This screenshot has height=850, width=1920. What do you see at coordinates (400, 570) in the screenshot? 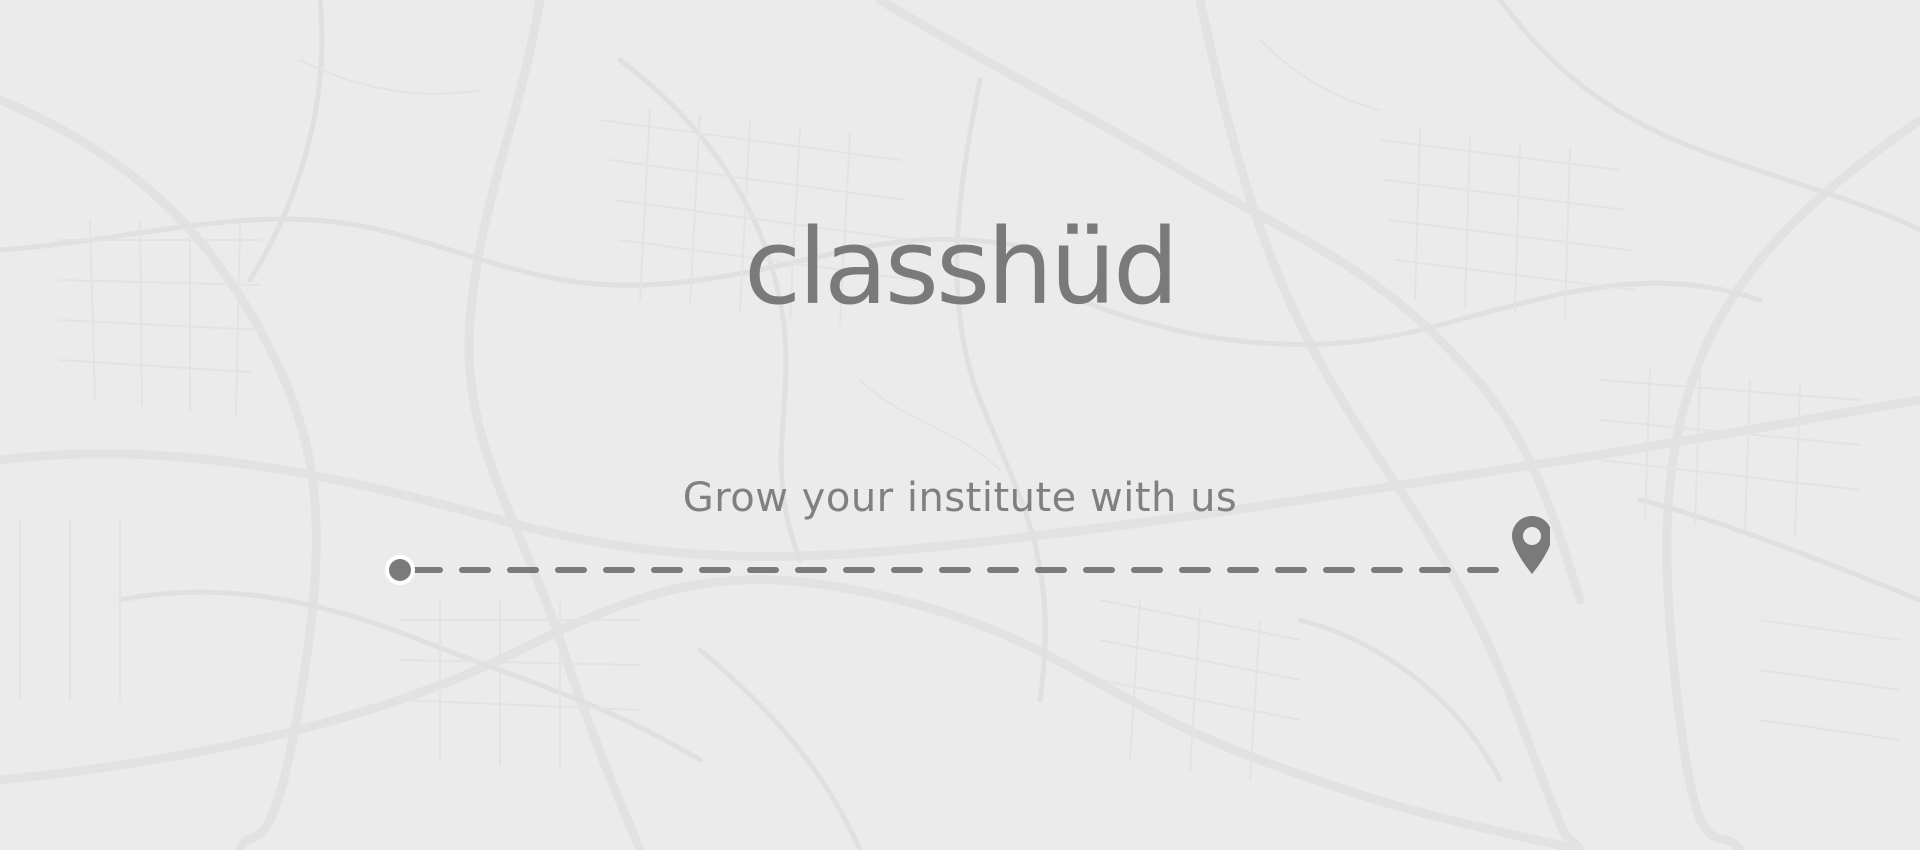
I see `start-dot-icon` at bounding box center [400, 570].